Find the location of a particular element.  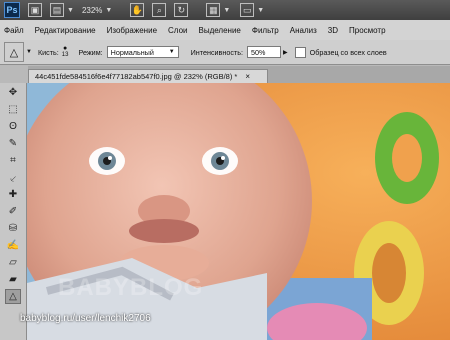

tool-preset-icon: △ is located at coordinates (14, 52).